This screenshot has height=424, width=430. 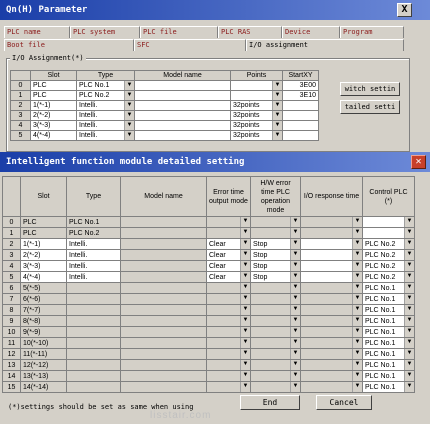 What do you see at coordinates (388, 233) in the screenshot?
I see `control-plc-select: ▼` at bounding box center [388, 233].